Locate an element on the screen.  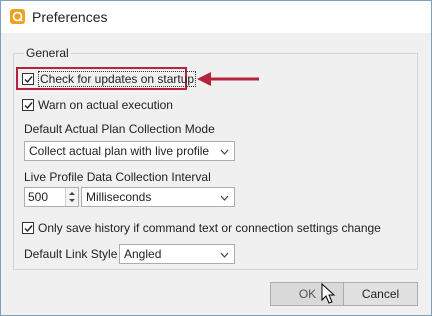
link-style-value: Angled is located at coordinates (143, 254).